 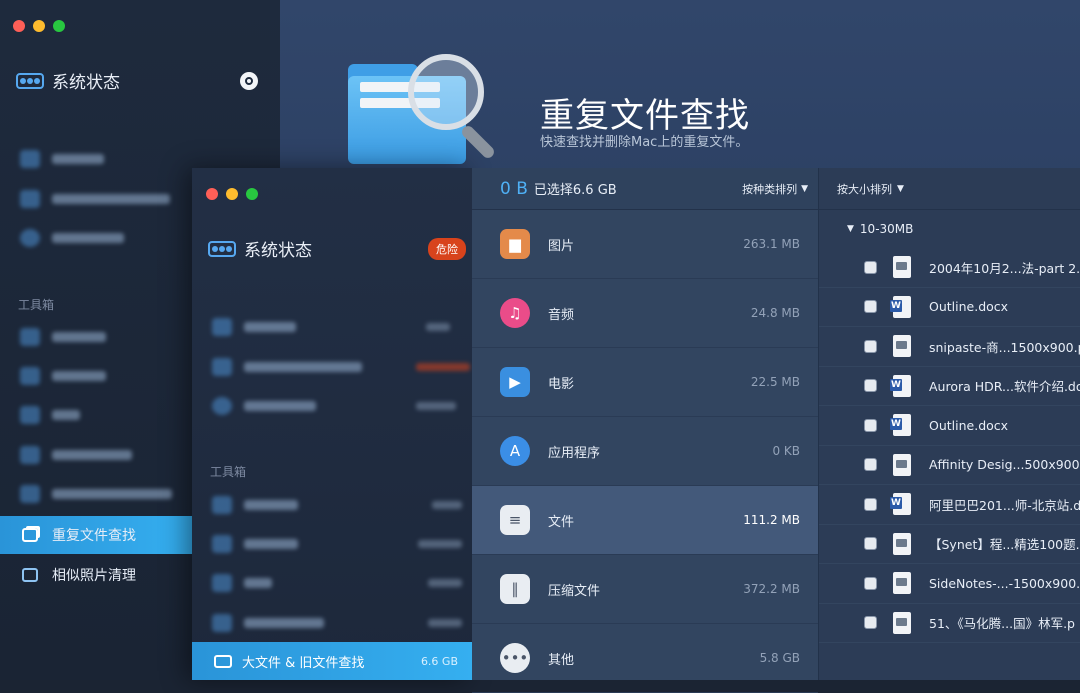 I want to click on category-name: 音频, so click(x=561, y=315).